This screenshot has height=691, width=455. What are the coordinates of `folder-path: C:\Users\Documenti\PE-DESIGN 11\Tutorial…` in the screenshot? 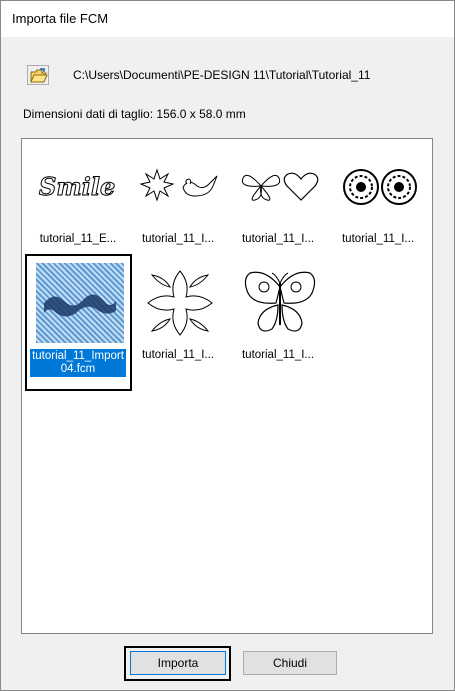 It's located at (222, 75).